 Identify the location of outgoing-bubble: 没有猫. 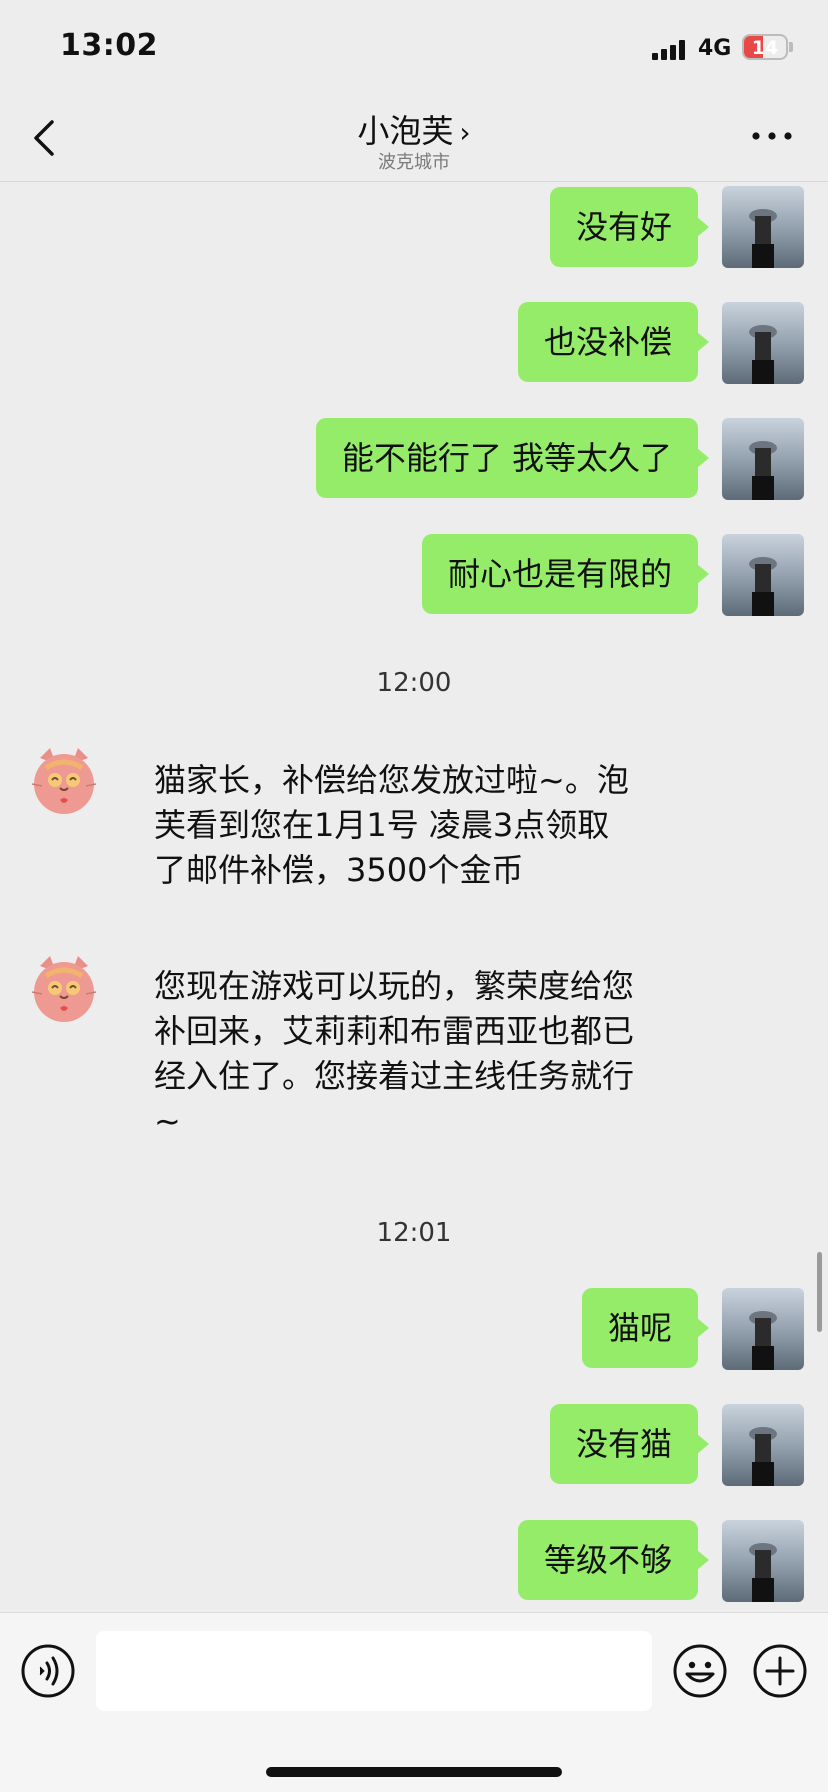
(629, 1444).